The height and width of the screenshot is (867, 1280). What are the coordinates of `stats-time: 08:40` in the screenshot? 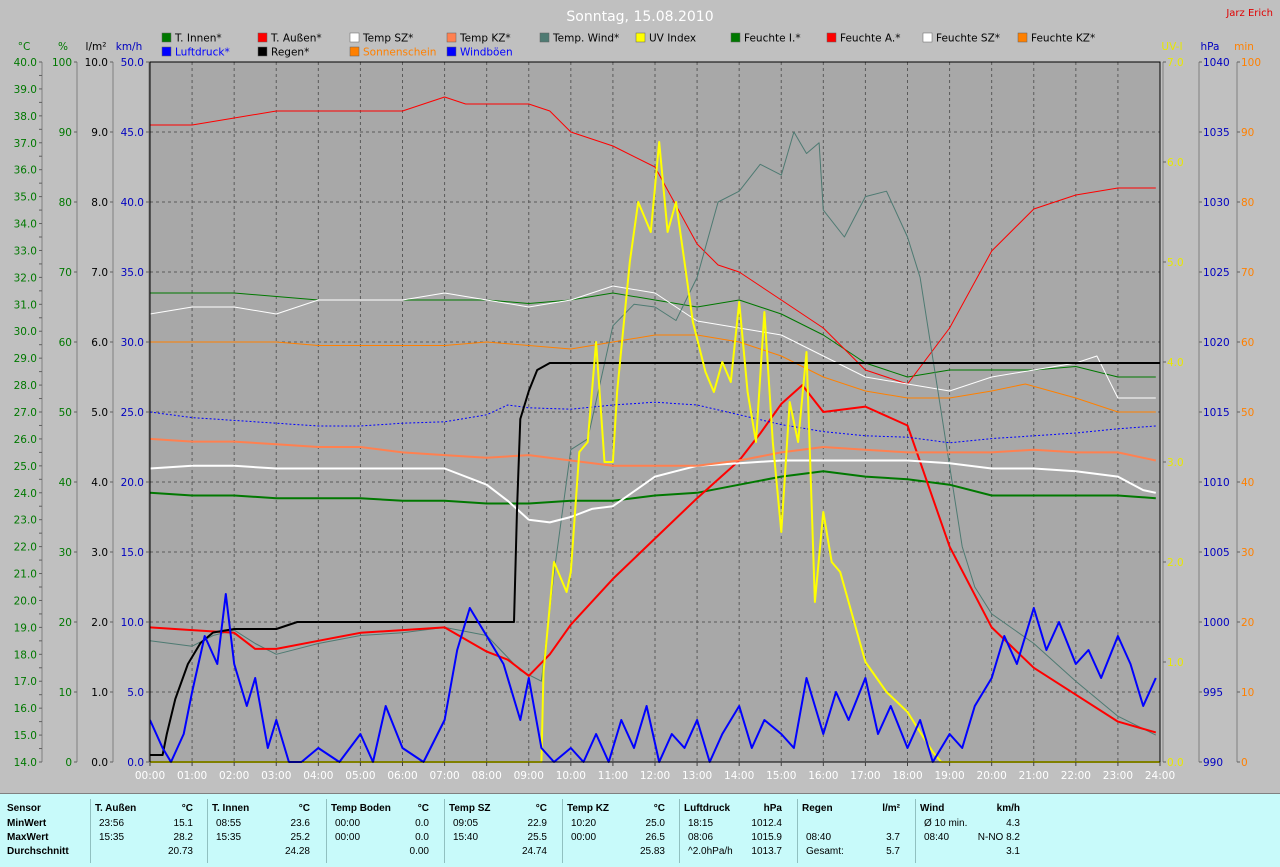 It's located at (937, 837).